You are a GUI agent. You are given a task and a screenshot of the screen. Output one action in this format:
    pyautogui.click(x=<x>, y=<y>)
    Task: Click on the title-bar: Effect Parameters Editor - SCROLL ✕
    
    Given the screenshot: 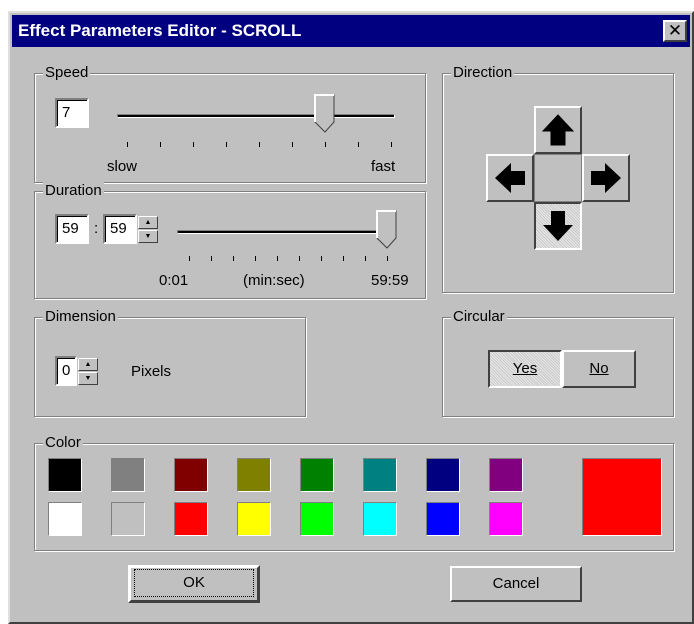 What is the action you would take?
    pyautogui.click(x=351, y=31)
    